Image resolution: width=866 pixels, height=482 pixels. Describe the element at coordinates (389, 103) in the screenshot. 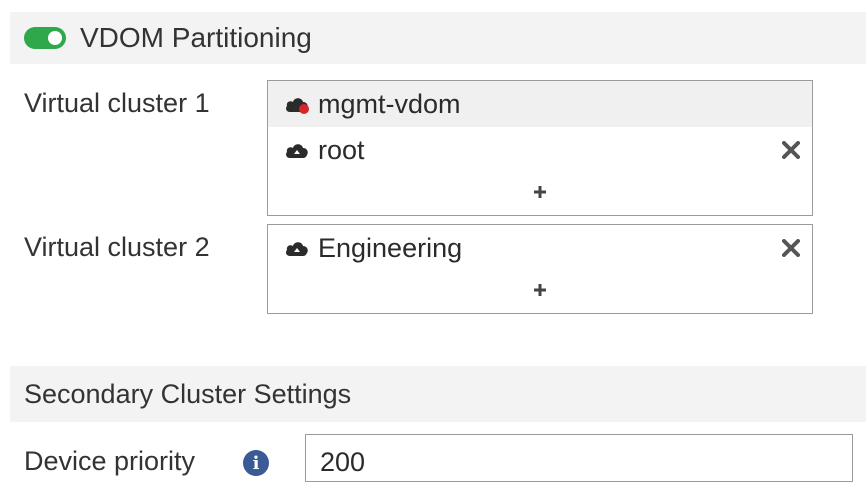

I see `vdom-name: mgmt-vdom` at that location.